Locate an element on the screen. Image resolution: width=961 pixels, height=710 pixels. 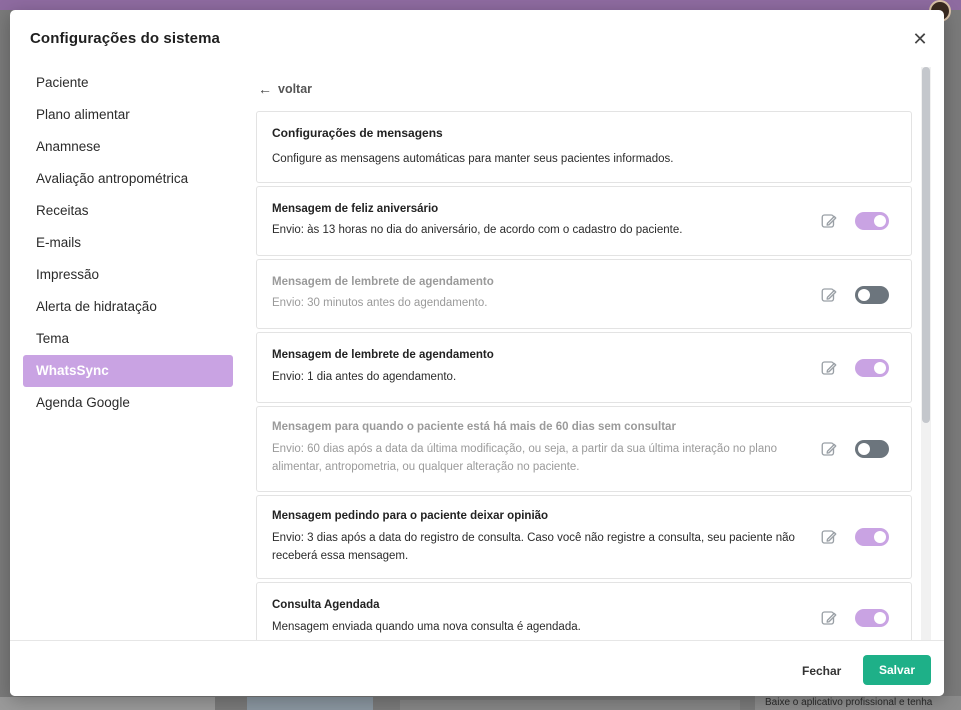
close-button: Fechar is located at coordinates (821, 671).